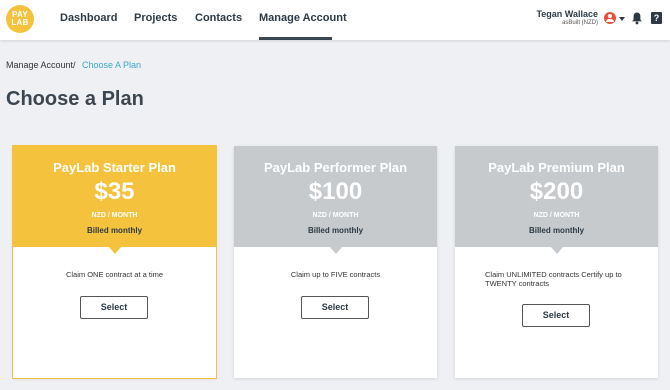 The image size is (670, 390). What do you see at coordinates (335, 307) in the screenshot?
I see `select-performer-plan-button: Select` at bounding box center [335, 307].